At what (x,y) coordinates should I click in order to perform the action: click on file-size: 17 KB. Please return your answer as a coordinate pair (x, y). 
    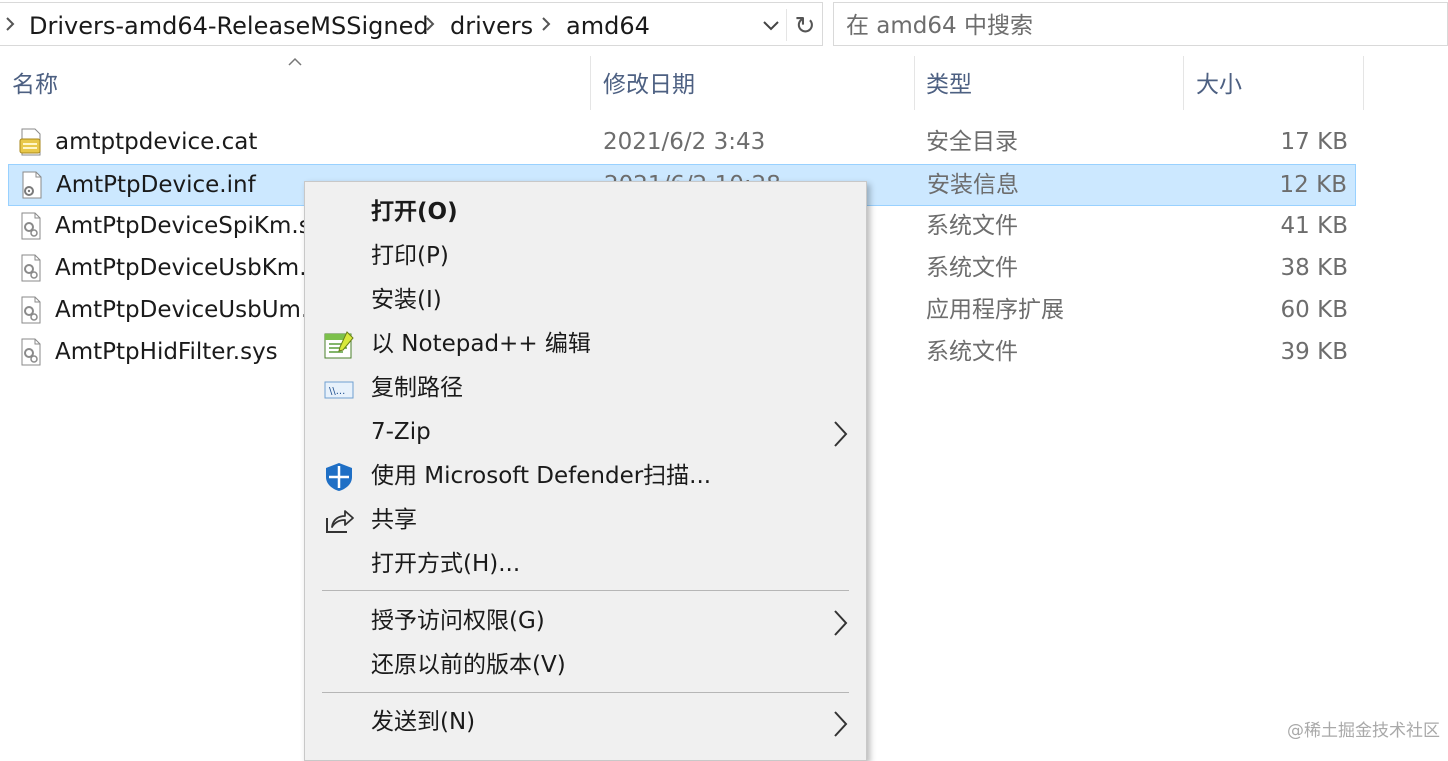
    Looking at the image, I should click on (1314, 142).